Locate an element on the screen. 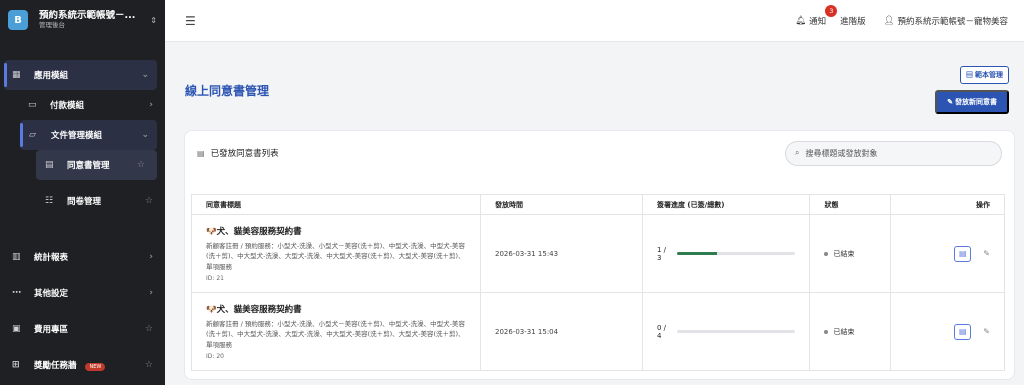 This screenshot has width=1024, height=385. folder-icon: ▱ is located at coordinates (32, 135).